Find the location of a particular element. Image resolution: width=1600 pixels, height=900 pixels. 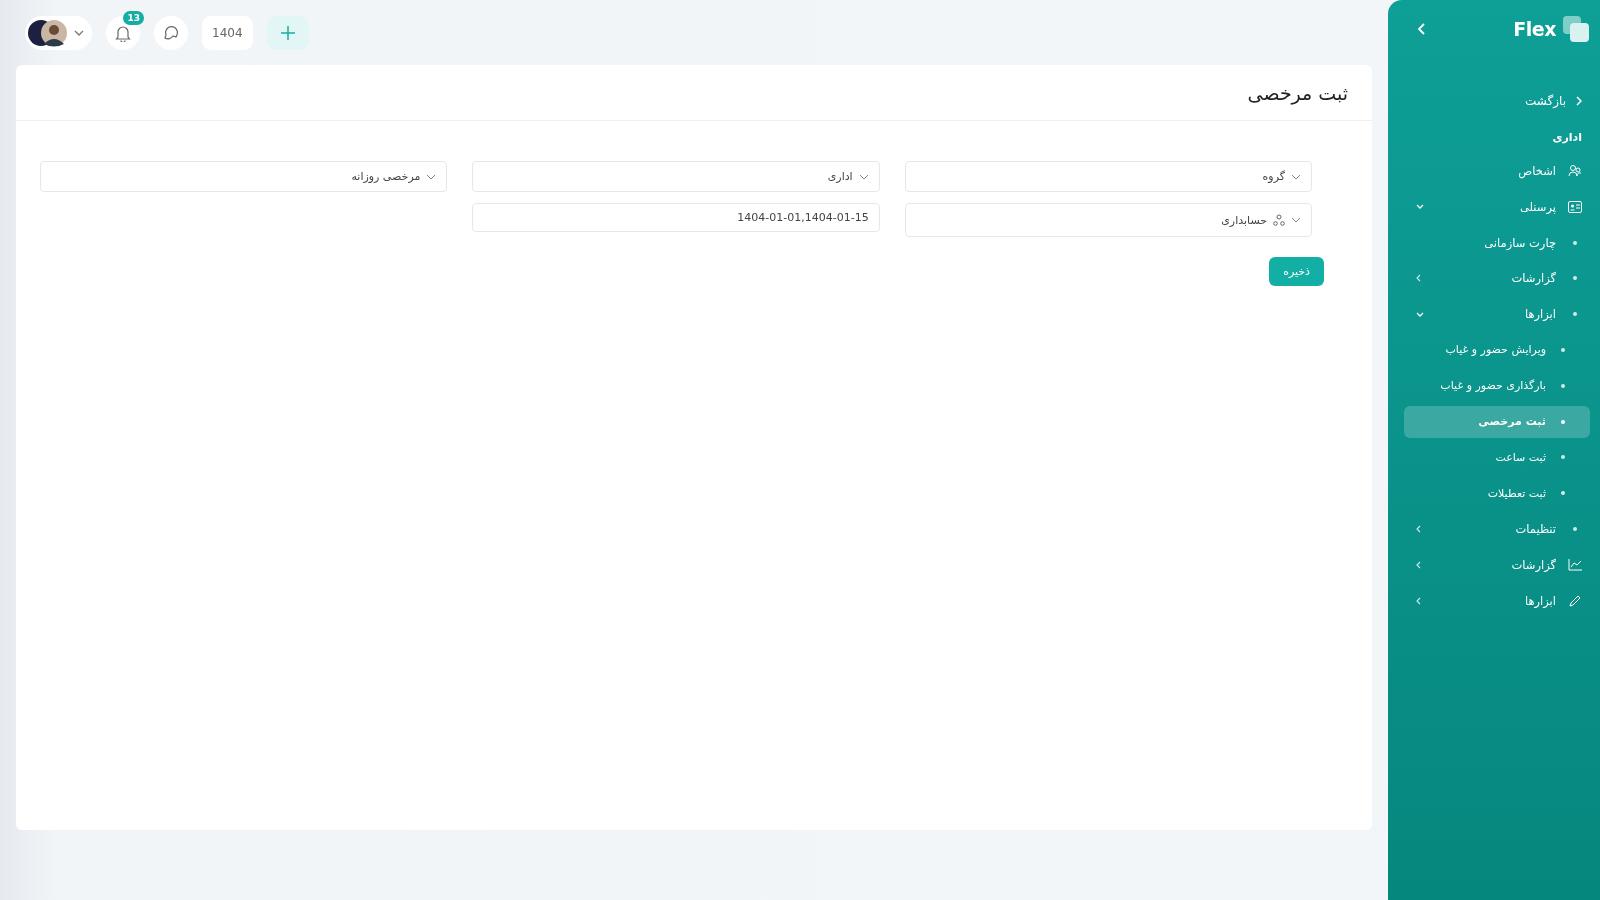

line-chart-icon is located at coordinates (1575, 564).